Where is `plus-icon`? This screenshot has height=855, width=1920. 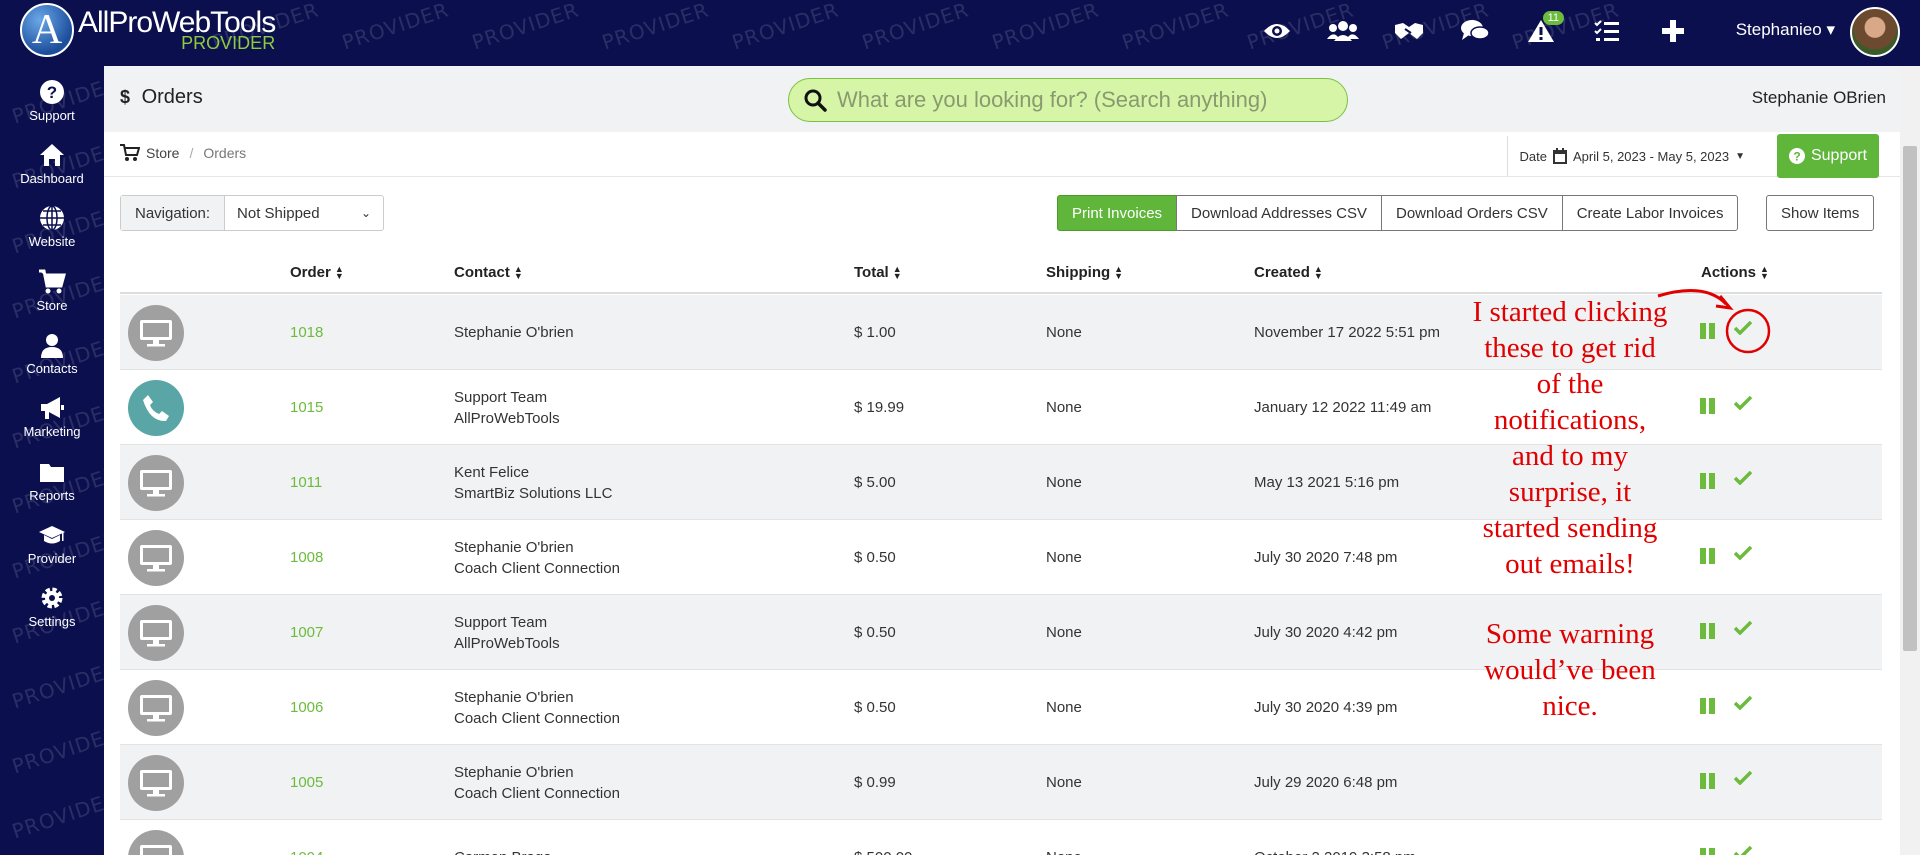
plus-icon is located at coordinates (1673, 31).